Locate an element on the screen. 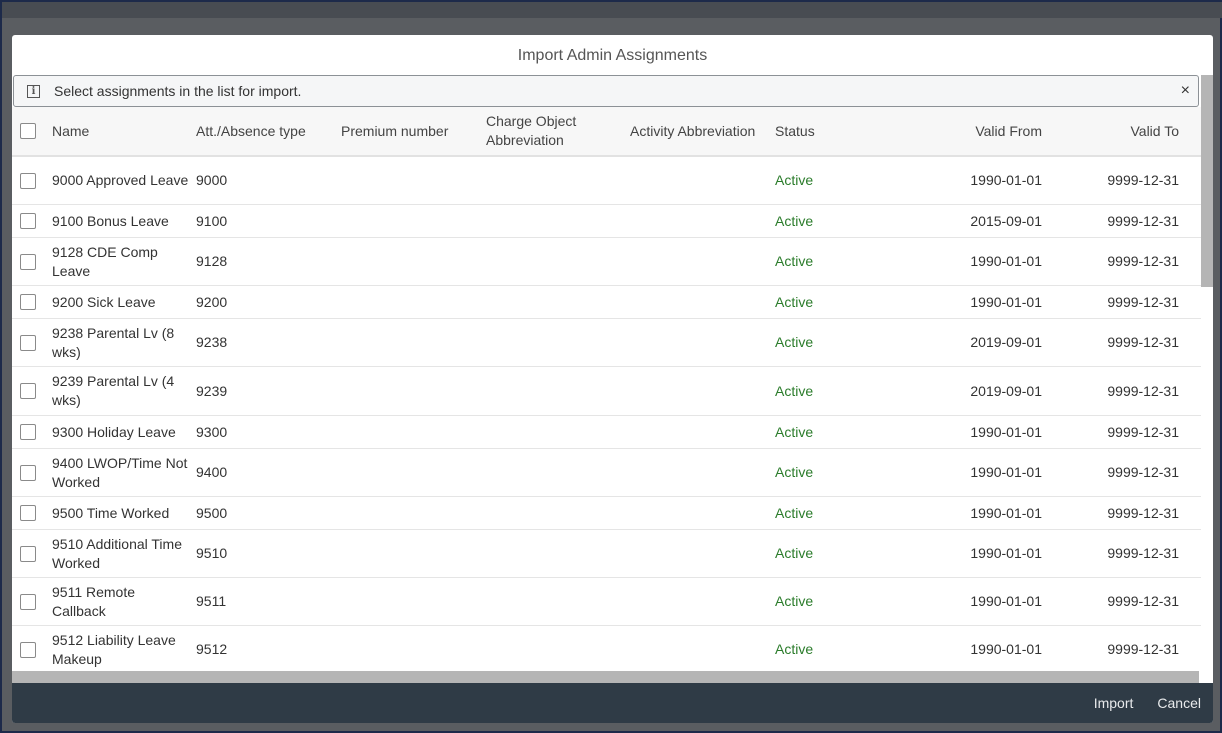 This screenshot has height=733, width=1222. vertical-scroll-thumb is located at coordinates (1207, 181).